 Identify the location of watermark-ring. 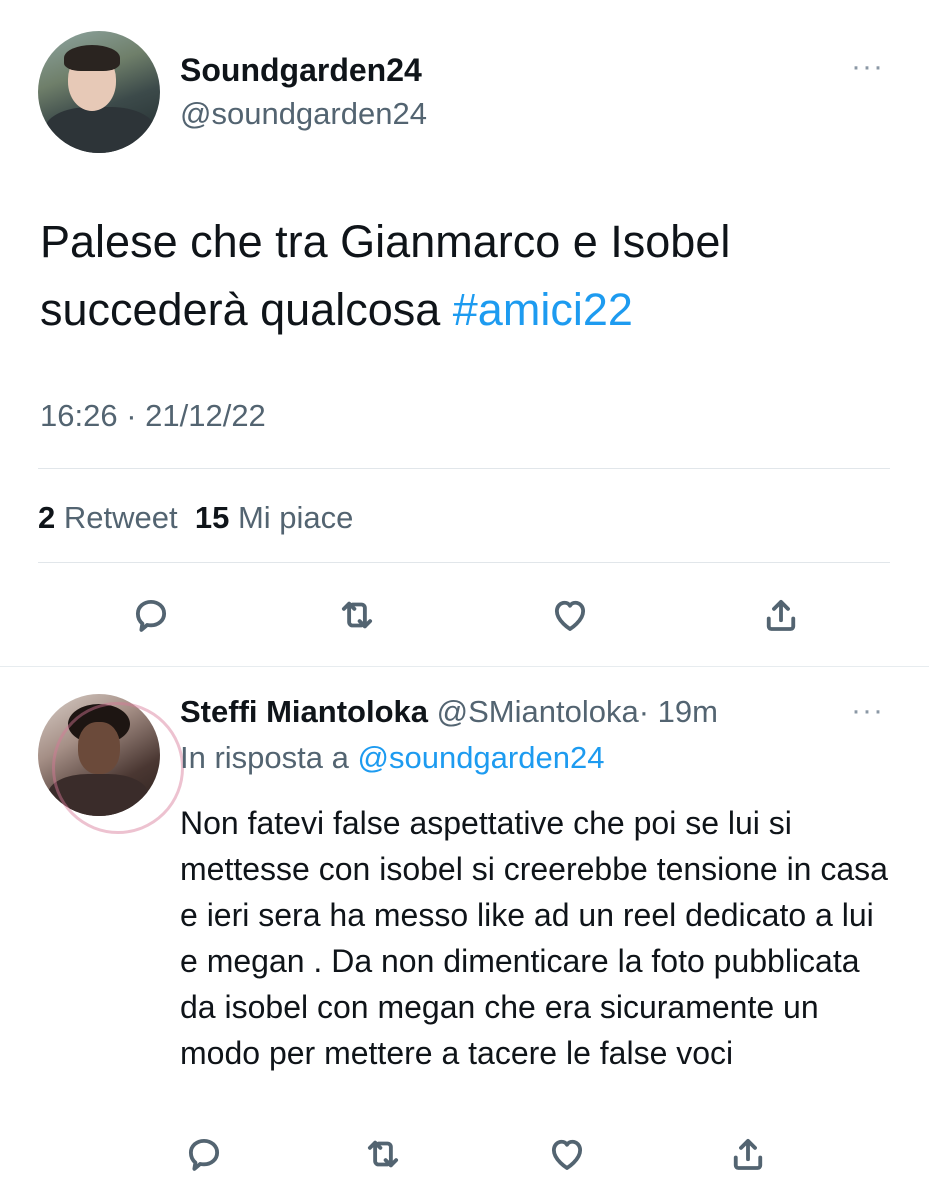
(118, 768).